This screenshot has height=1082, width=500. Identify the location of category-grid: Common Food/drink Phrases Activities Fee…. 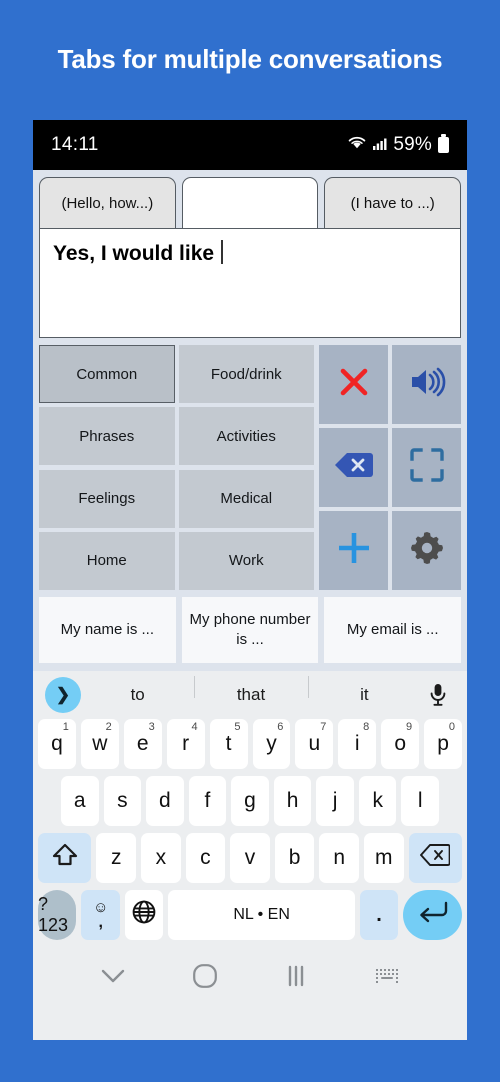
(176, 467).